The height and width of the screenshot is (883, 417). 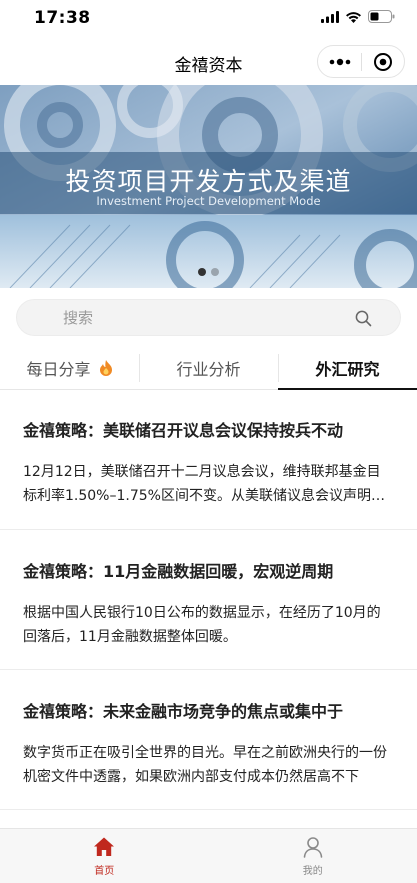 What do you see at coordinates (215, 272) in the screenshot?
I see `carousel-dot` at bounding box center [215, 272].